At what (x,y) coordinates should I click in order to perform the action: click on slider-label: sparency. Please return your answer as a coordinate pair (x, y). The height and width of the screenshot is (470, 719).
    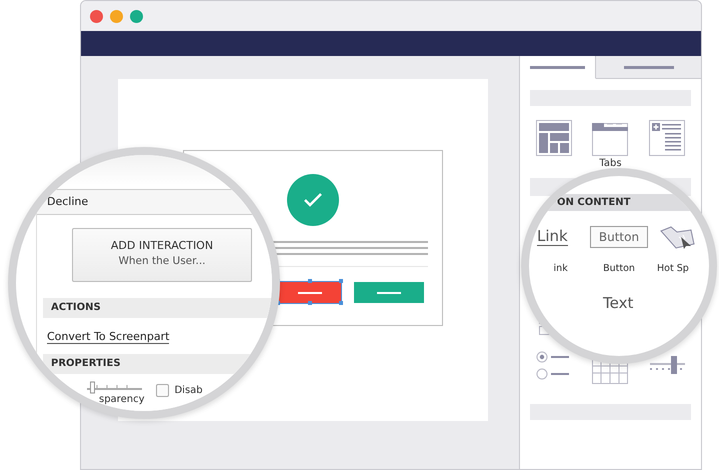
    Looking at the image, I should click on (121, 399).